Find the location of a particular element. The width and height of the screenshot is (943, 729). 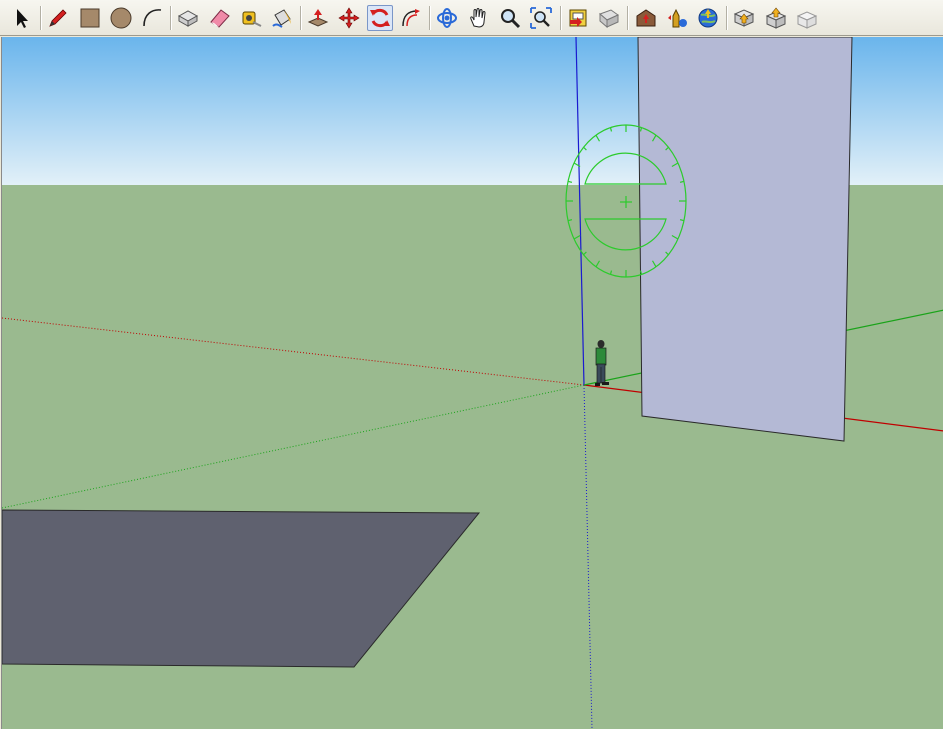

rectangle-tool-button is located at coordinates (90, 18).